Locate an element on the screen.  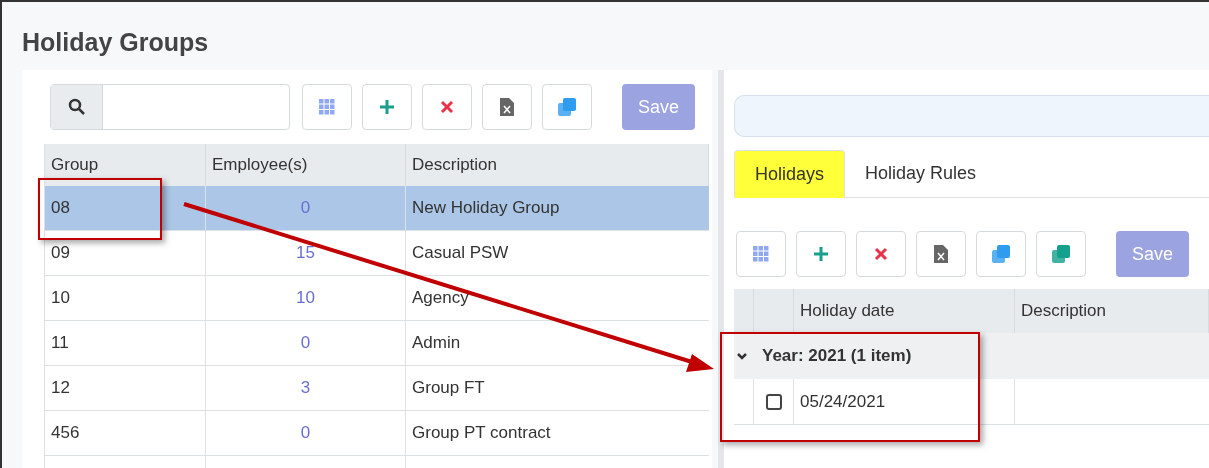
table-row: 10 10 Agency is located at coordinates (377, 298).